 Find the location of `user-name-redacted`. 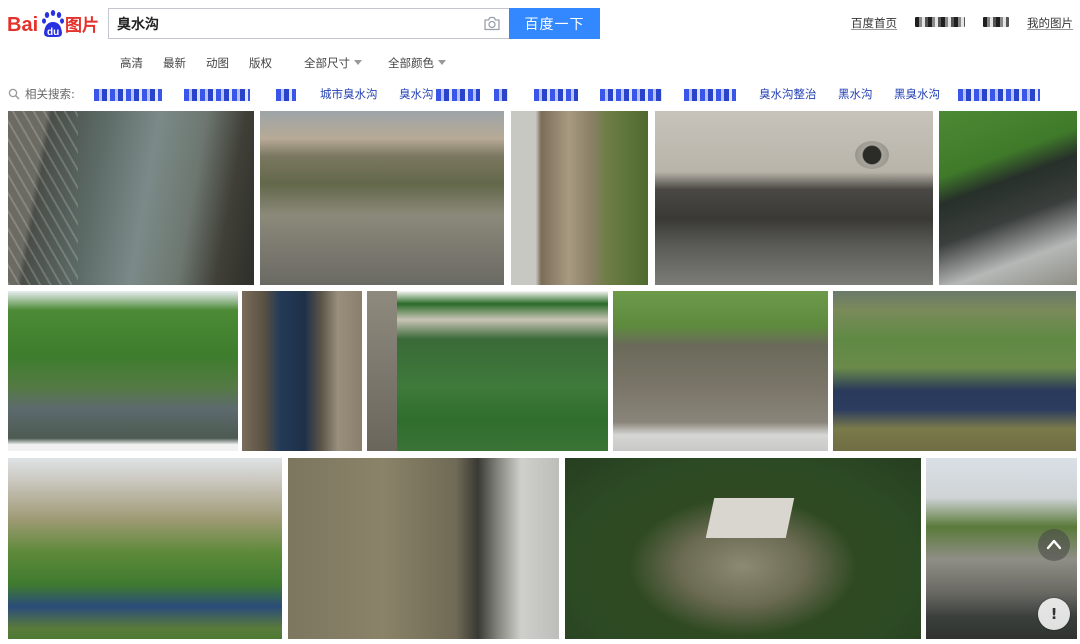

user-name-redacted is located at coordinates (940, 23).